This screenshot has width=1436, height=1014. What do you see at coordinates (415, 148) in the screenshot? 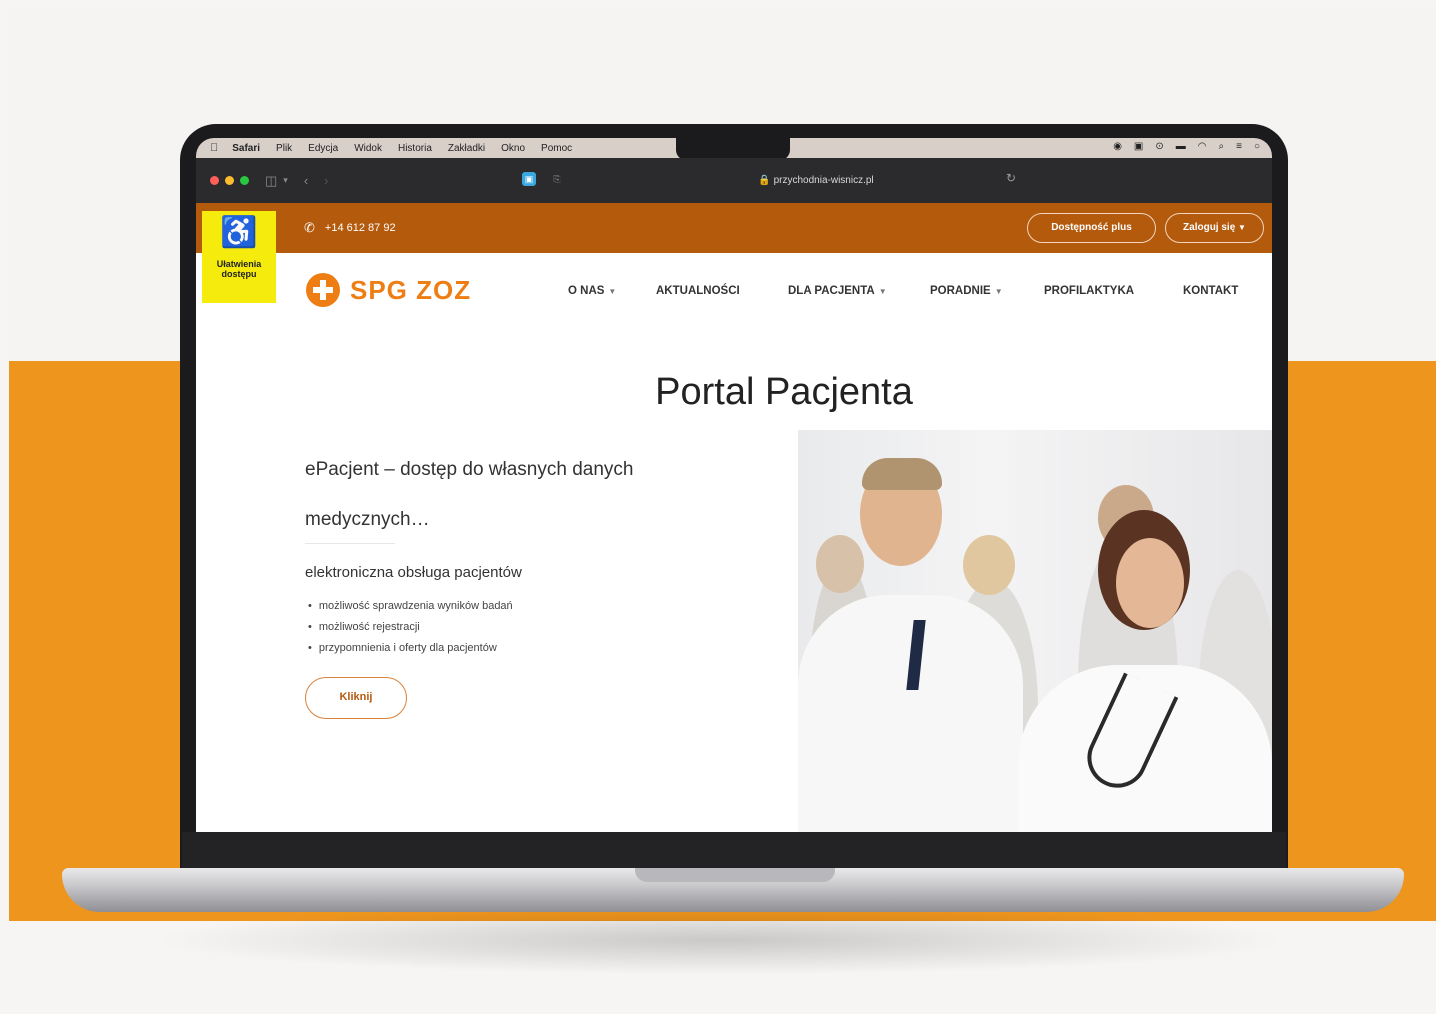
I see `menu-historia: Historia` at bounding box center [415, 148].